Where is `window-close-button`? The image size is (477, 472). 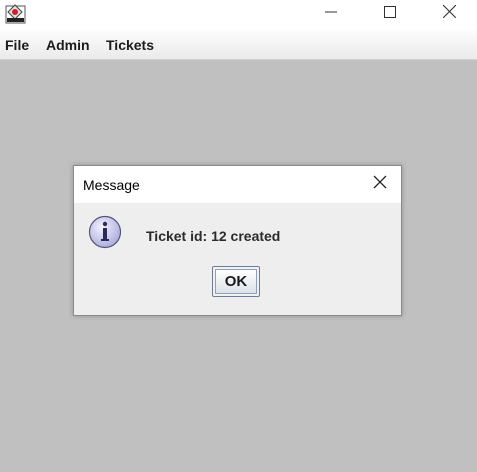 window-close-button is located at coordinates (449, 14).